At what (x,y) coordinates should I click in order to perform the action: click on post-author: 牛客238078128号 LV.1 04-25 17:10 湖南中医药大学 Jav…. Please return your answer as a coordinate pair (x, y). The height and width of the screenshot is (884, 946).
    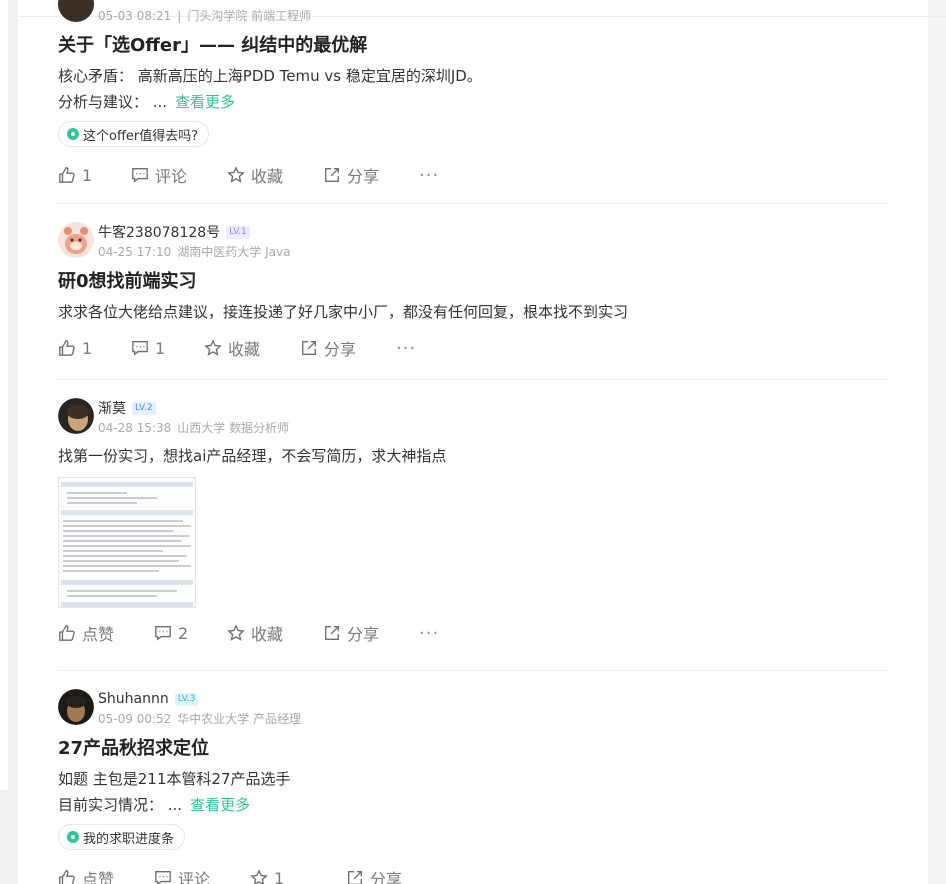
    Looking at the image, I should click on (473, 243).